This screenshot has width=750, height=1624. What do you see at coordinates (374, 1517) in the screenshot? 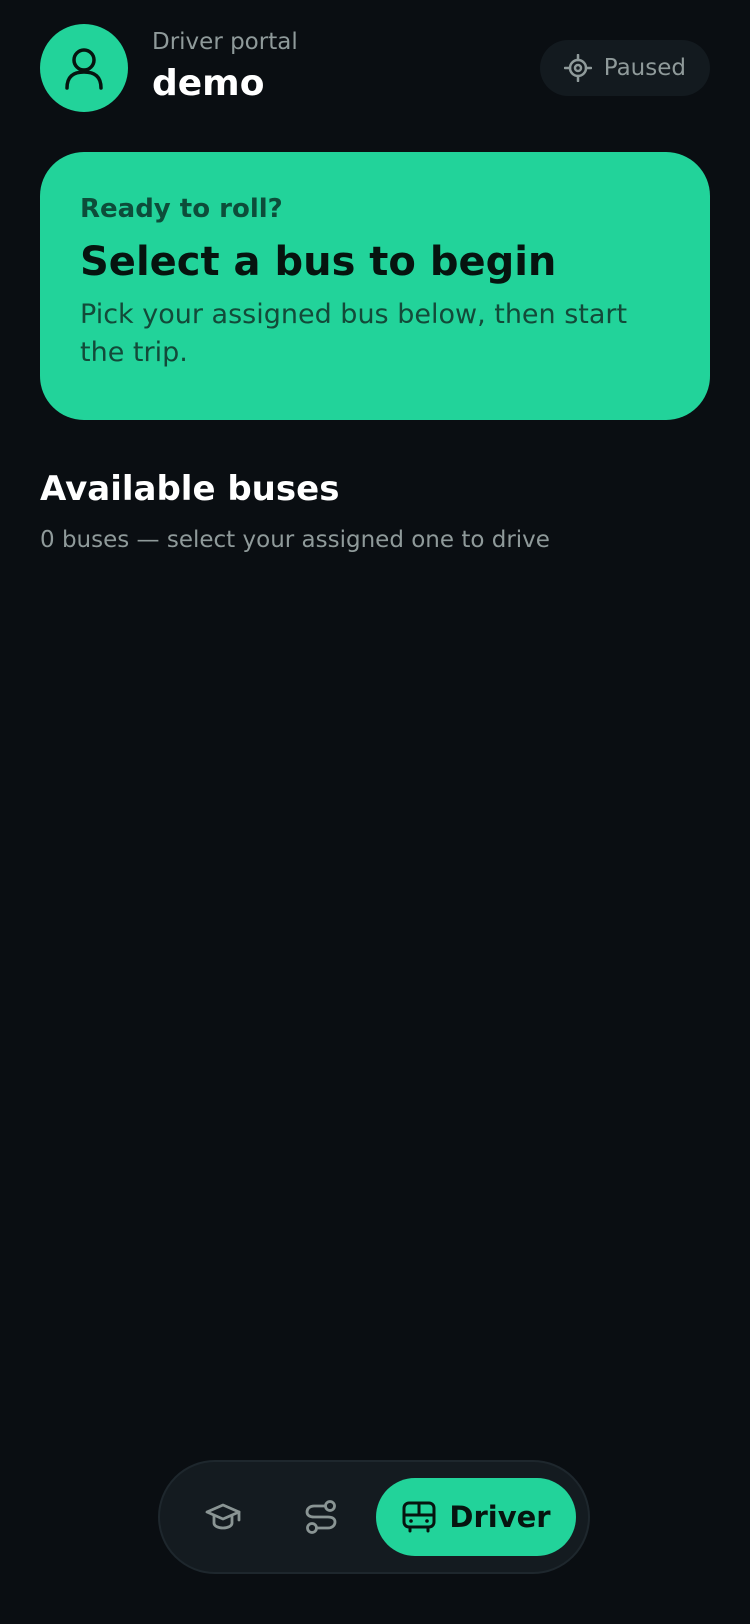
I see `bottom-nav: Driver` at bounding box center [374, 1517].